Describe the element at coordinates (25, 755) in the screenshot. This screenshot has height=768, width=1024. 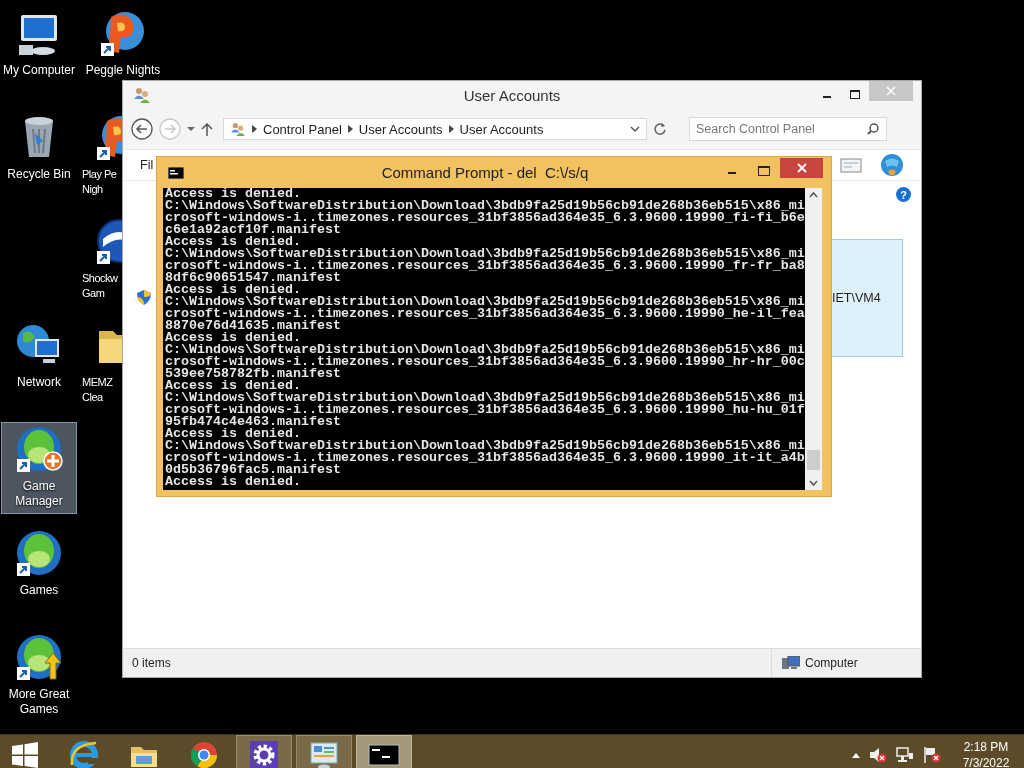
I see `windows-logo-icon` at that location.